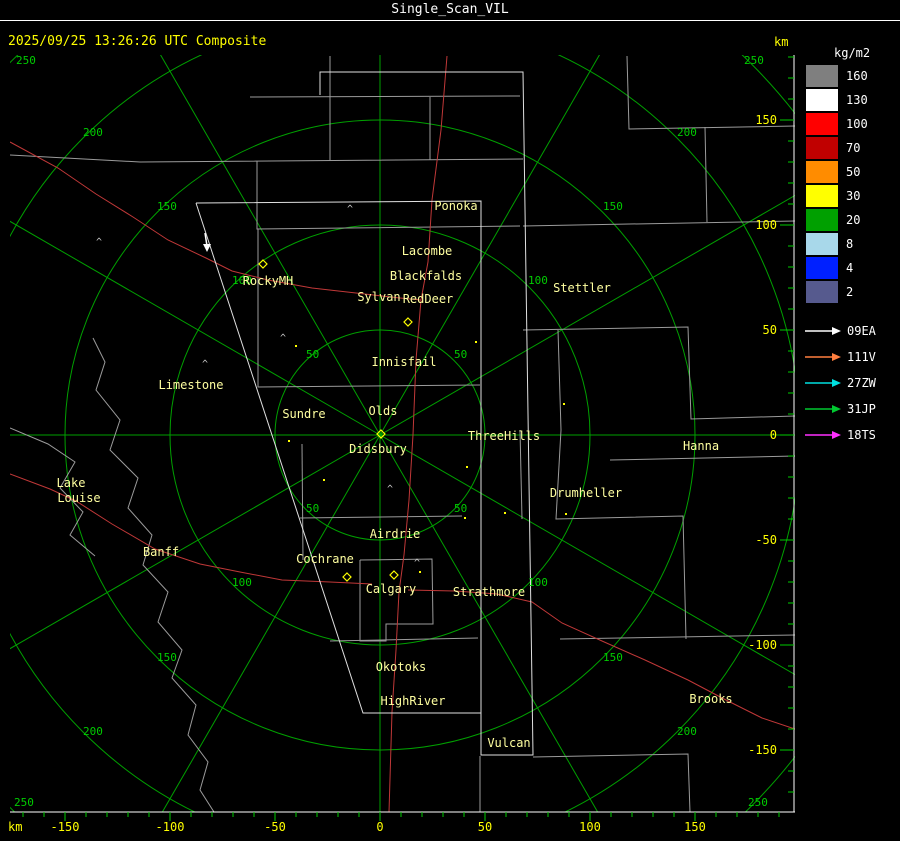  What do you see at coordinates (207, 248) in the screenshot?
I see `storm-track-arrowhead` at bounding box center [207, 248].